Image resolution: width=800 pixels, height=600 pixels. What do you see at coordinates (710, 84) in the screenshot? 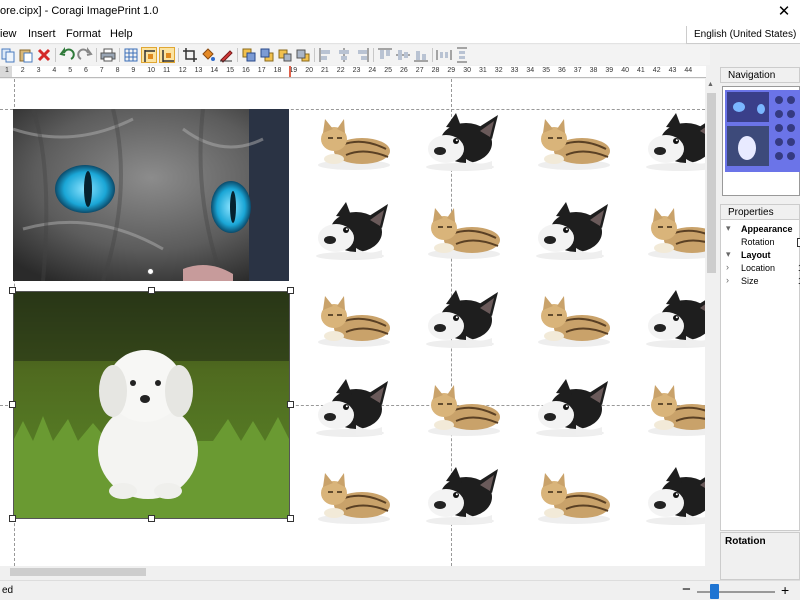
I see `scroll-up-arrow-icon: ▲` at bounding box center [710, 84].